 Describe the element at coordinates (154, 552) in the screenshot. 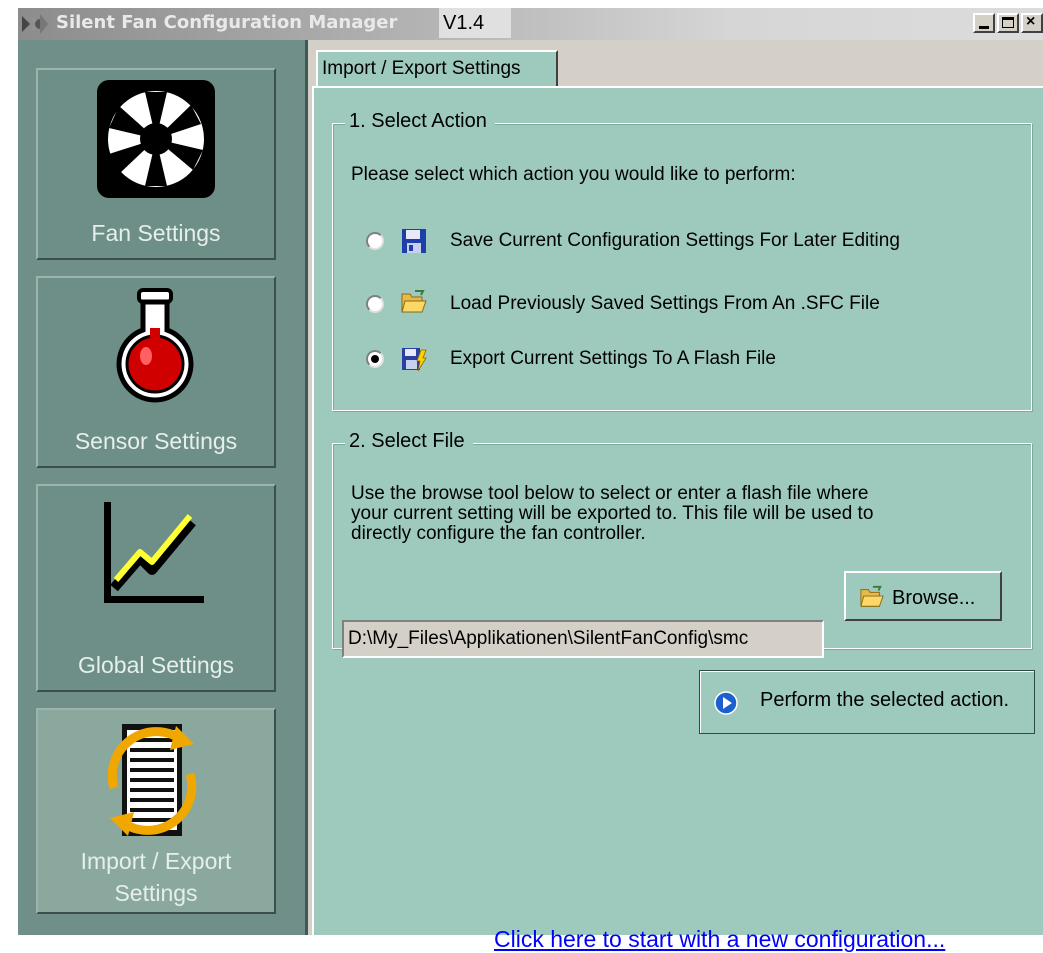

I see `line-graph-icon` at that location.